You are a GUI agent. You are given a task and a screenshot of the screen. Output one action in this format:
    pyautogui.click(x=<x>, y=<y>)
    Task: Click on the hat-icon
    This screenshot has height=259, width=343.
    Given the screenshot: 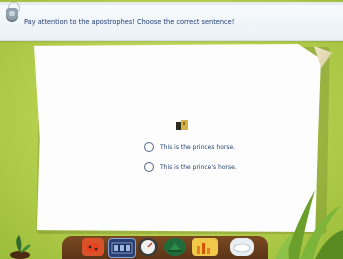 What is the action you would take?
    pyautogui.click(x=175, y=247)
    